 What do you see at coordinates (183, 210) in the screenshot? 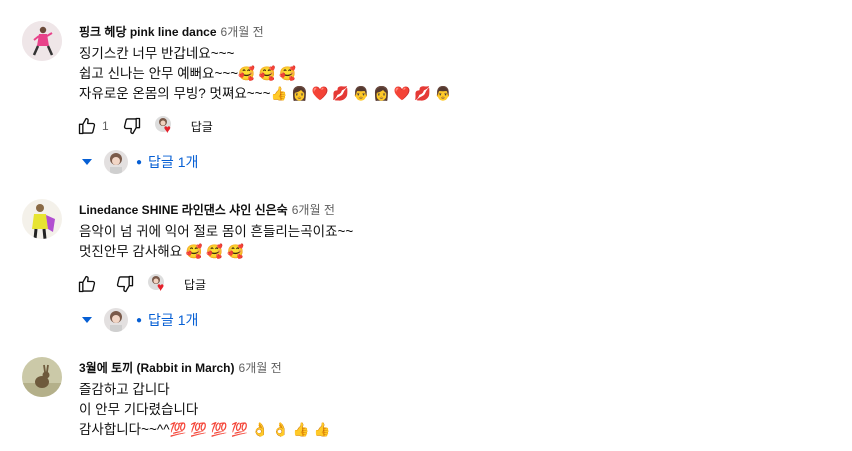
I see `comment-author: Linedance SHINE 라인댄스 샤인 신은숙` at bounding box center [183, 210].